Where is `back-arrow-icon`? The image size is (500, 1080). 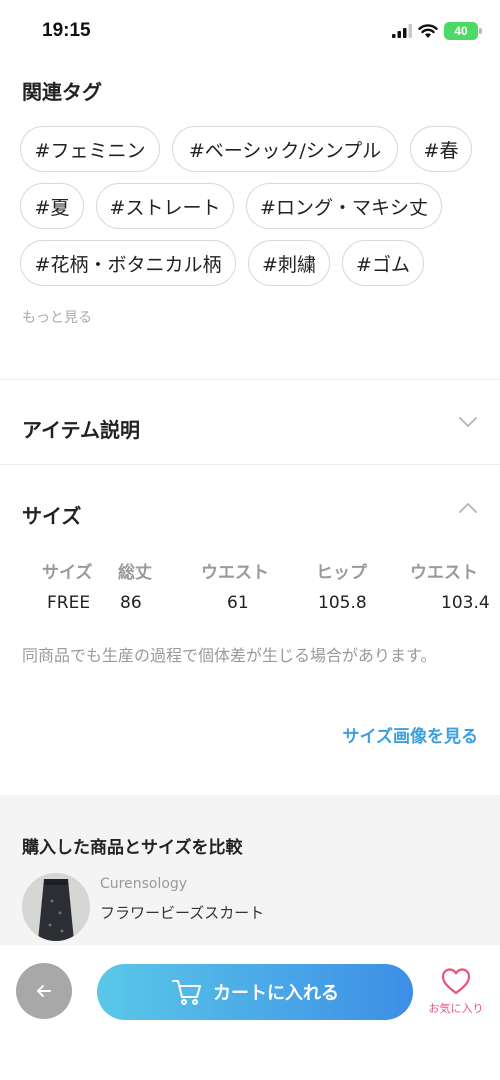 back-arrow-icon is located at coordinates (44, 991).